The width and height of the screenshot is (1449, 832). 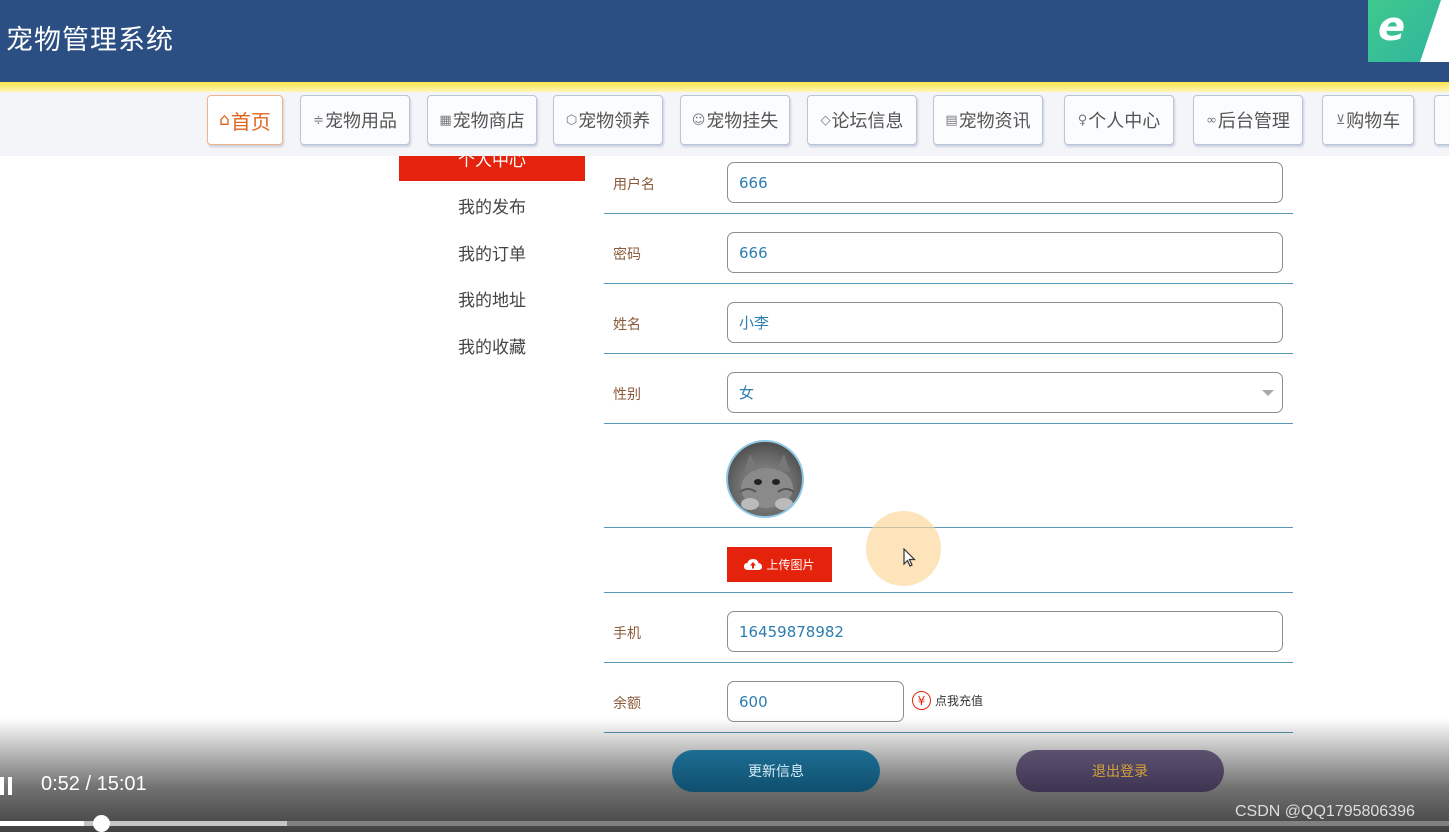 I want to click on nav-personal-center: ♀ 个人中心, so click(x=1119, y=120).